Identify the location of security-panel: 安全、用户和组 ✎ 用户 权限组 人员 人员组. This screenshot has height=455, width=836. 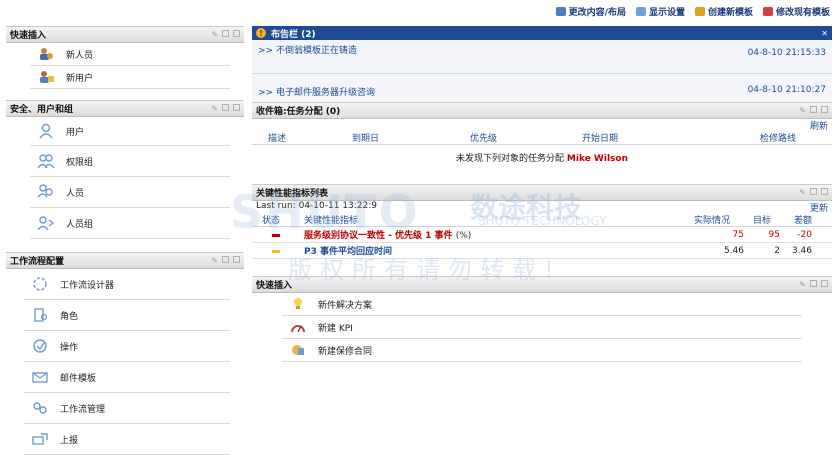
(125, 169).